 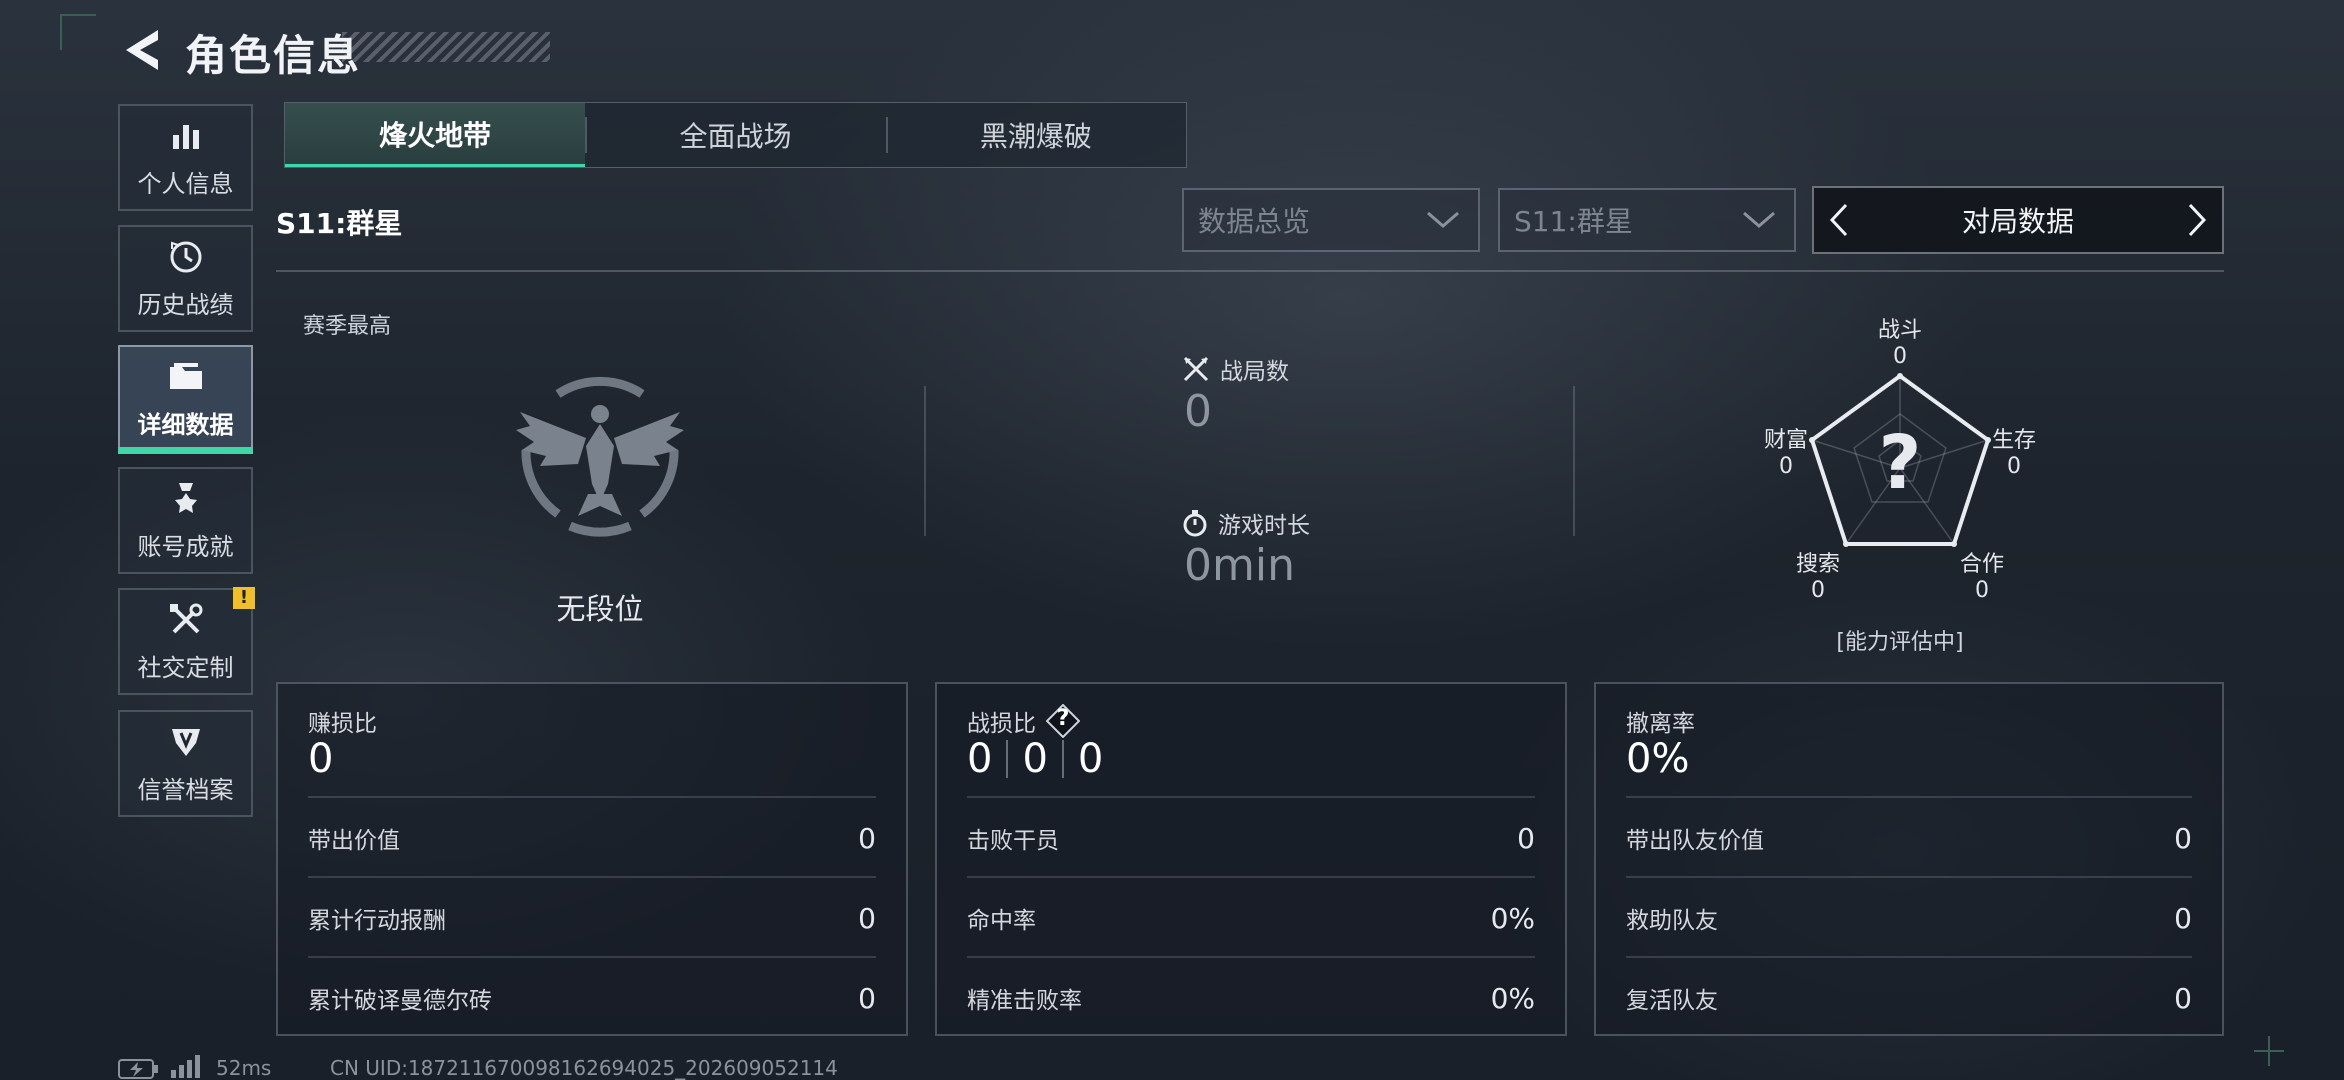 What do you see at coordinates (400, 1001) in the screenshot?
I see `stat-label: 累计破译曼德尔砖` at bounding box center [400, 1001].